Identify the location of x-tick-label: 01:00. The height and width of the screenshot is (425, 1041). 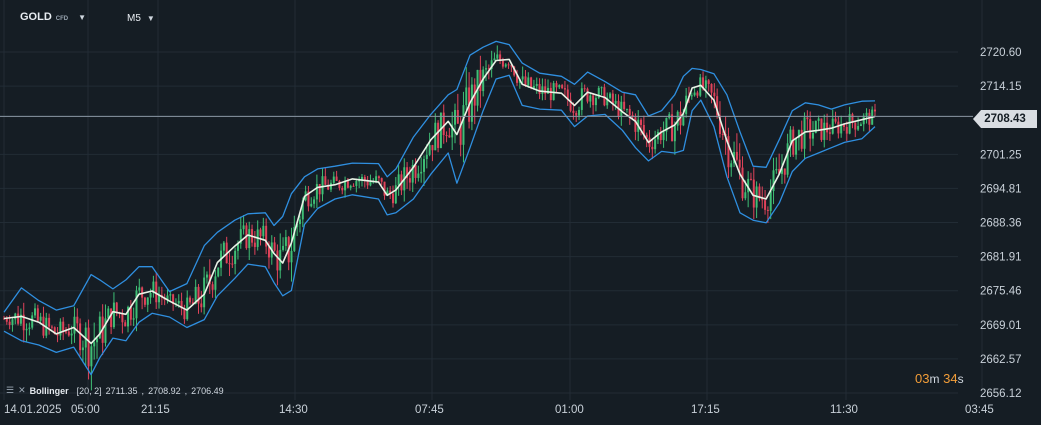
(569, 410).